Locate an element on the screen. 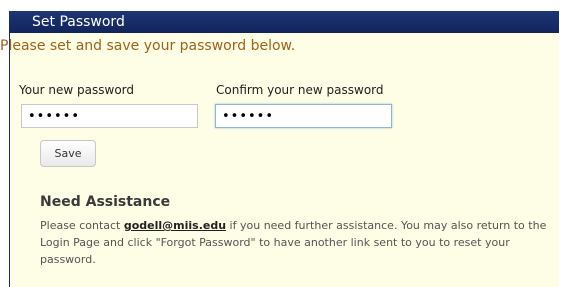 This screenshot has height=287, width=563. need-assistance-heading: Need Assistance is located at coordinates (105, 202).